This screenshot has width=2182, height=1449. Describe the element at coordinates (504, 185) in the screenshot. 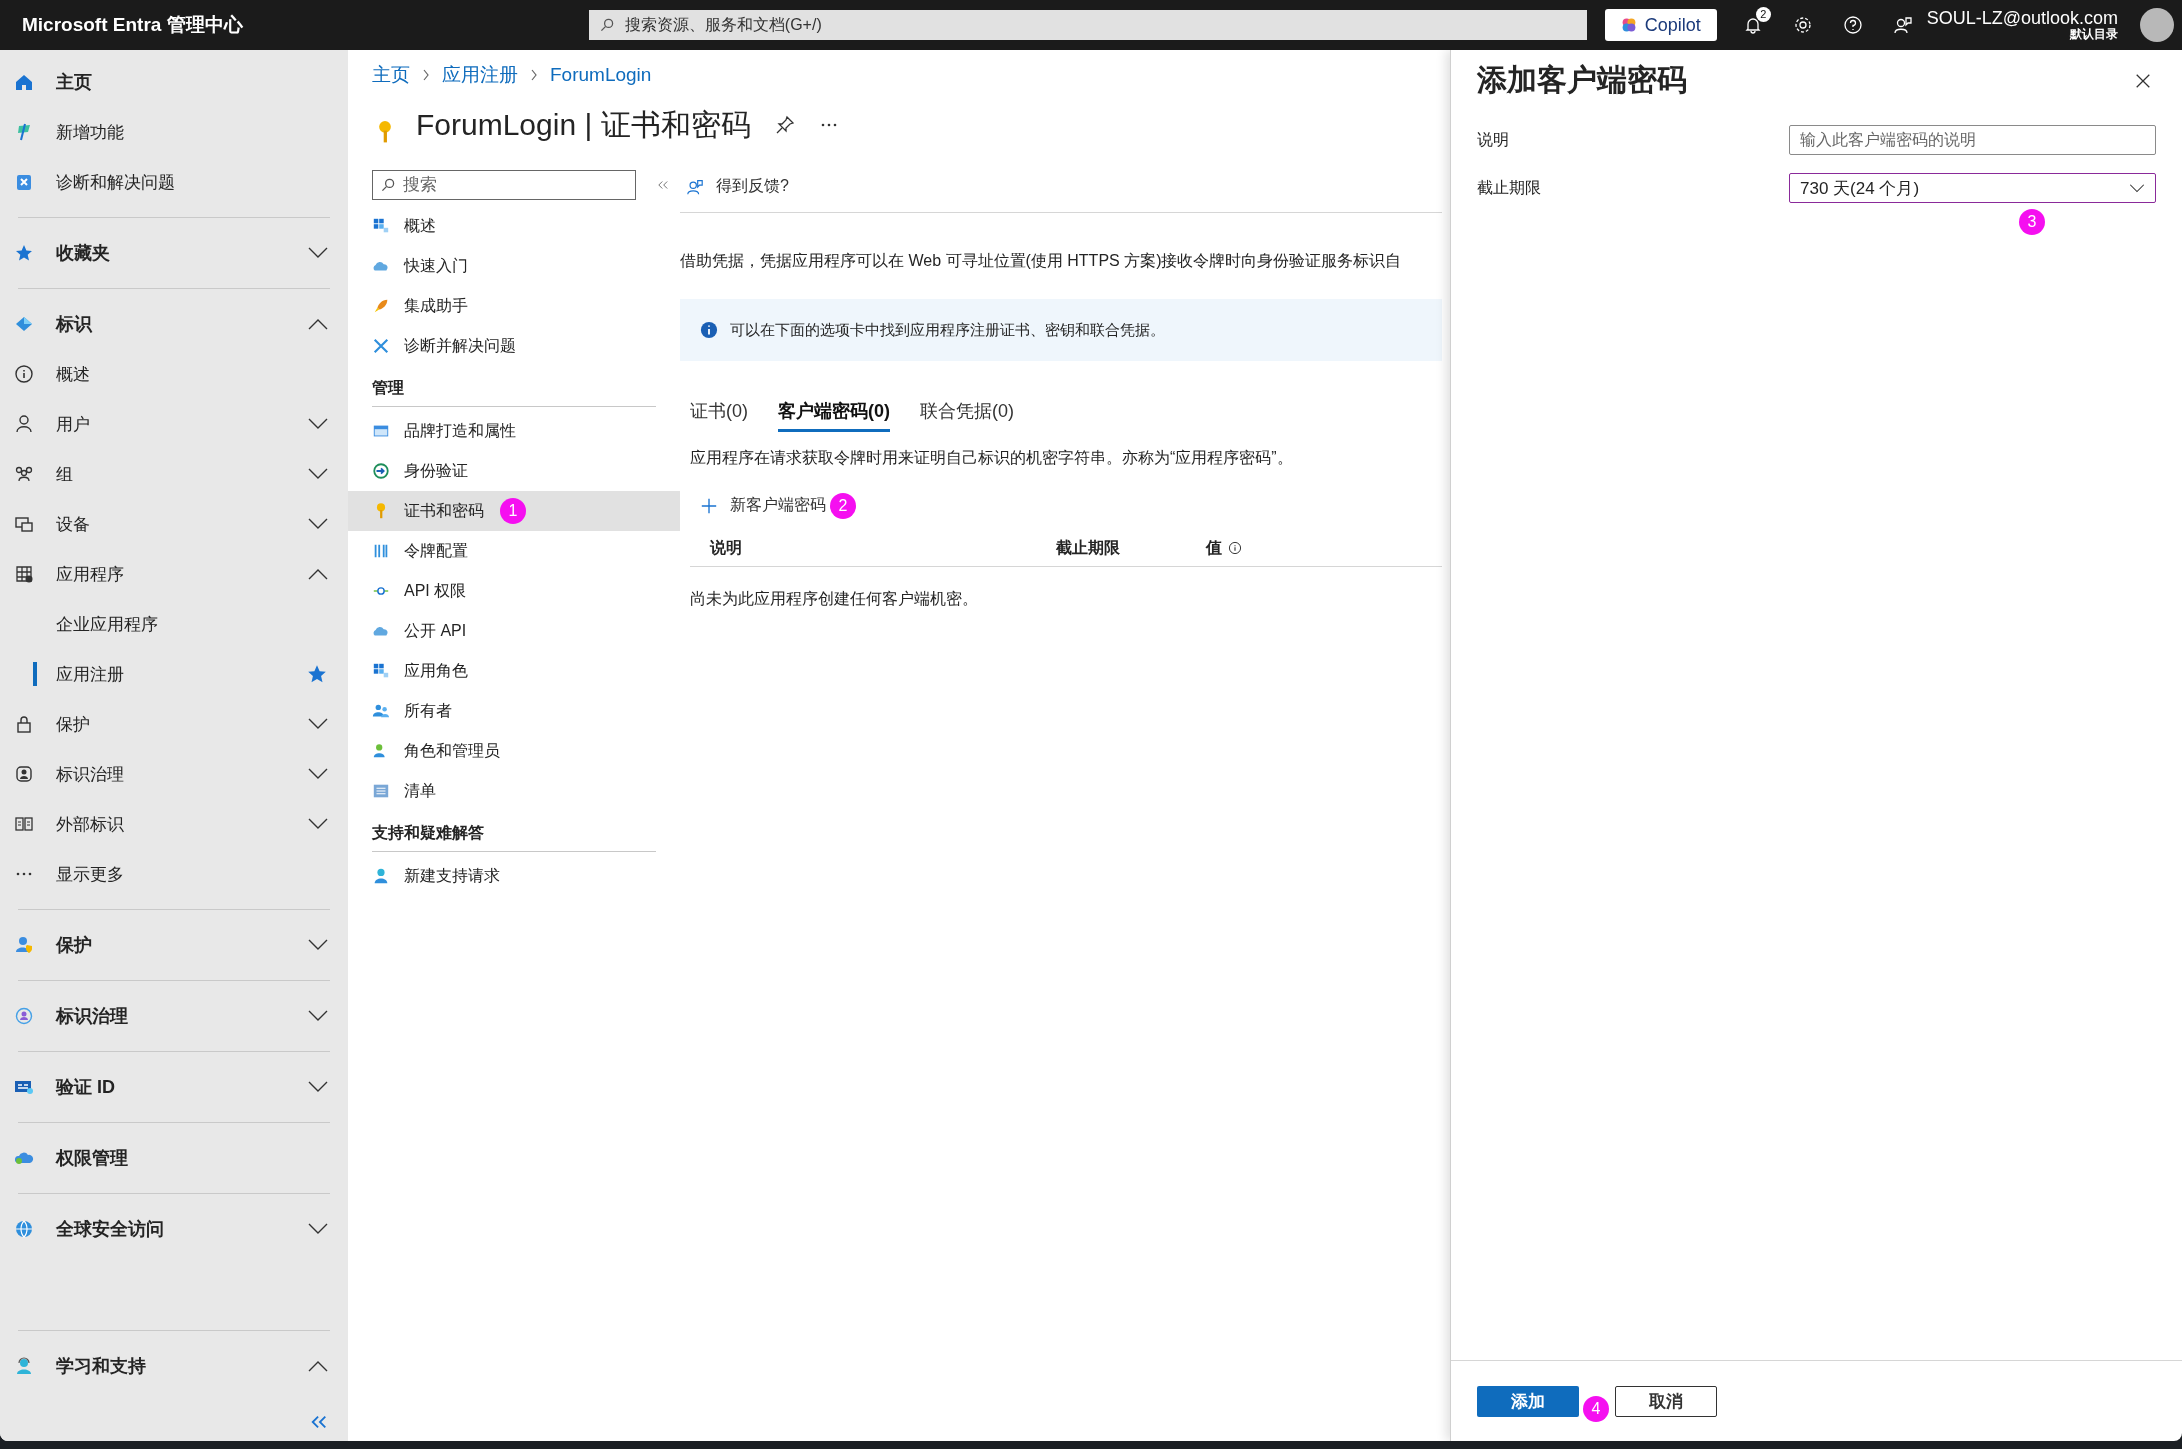

I see `menu-search-field: 搜索` at that location.